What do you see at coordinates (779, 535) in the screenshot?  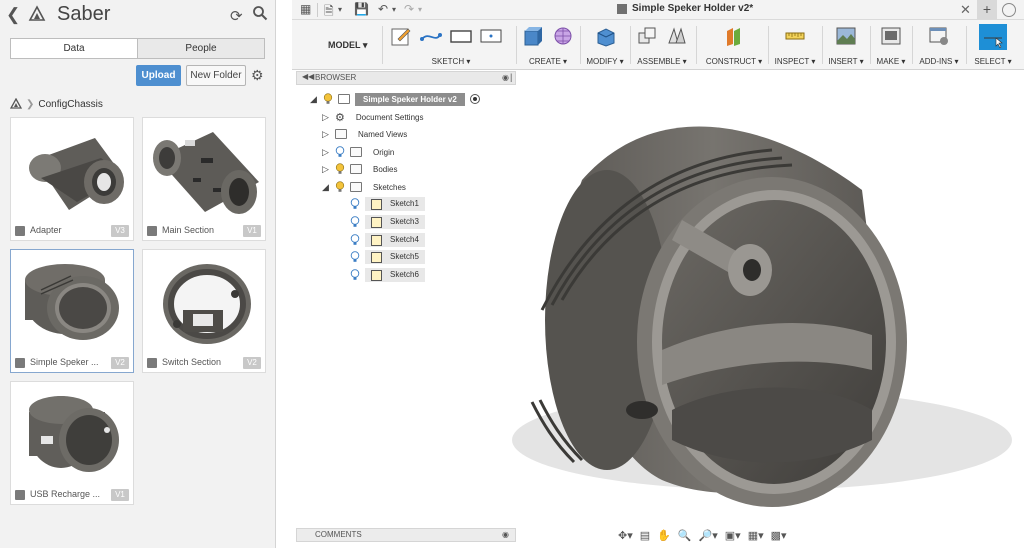 I see `viewports-icon: ▩▾` at bounding box center [779, 535].